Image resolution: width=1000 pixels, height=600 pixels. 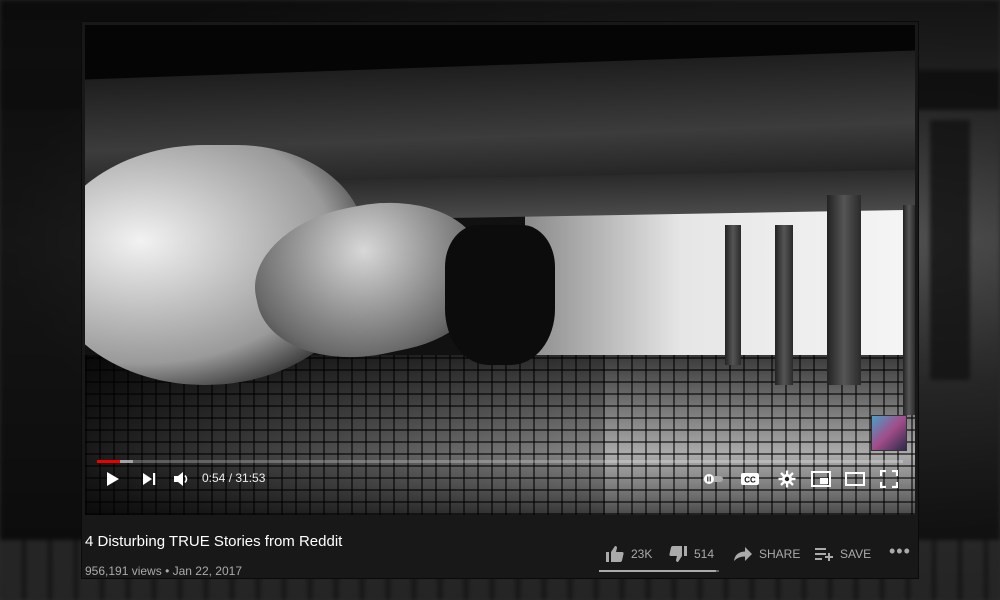 I want to click on captions-icon: CC, so click(x=750, y=479).